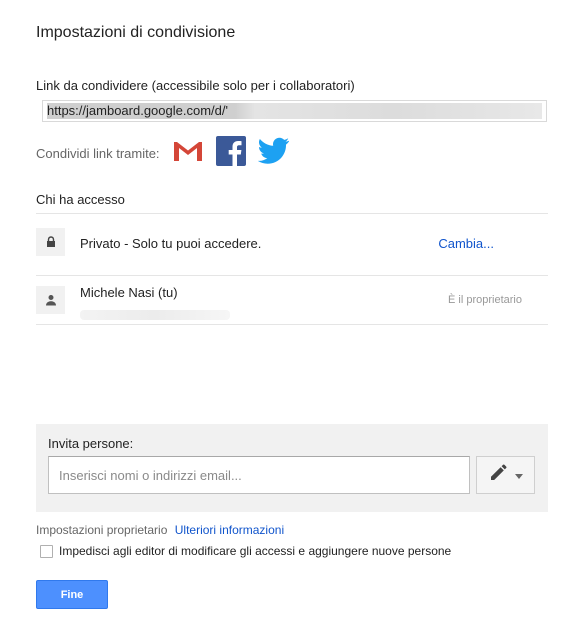 Image resolution: width=582 pixels, height=632 pixels. What do you see at coordinates (518, 475) in the screenshot?
I see `chevron-down-icon` at bounding box center [518, 475].